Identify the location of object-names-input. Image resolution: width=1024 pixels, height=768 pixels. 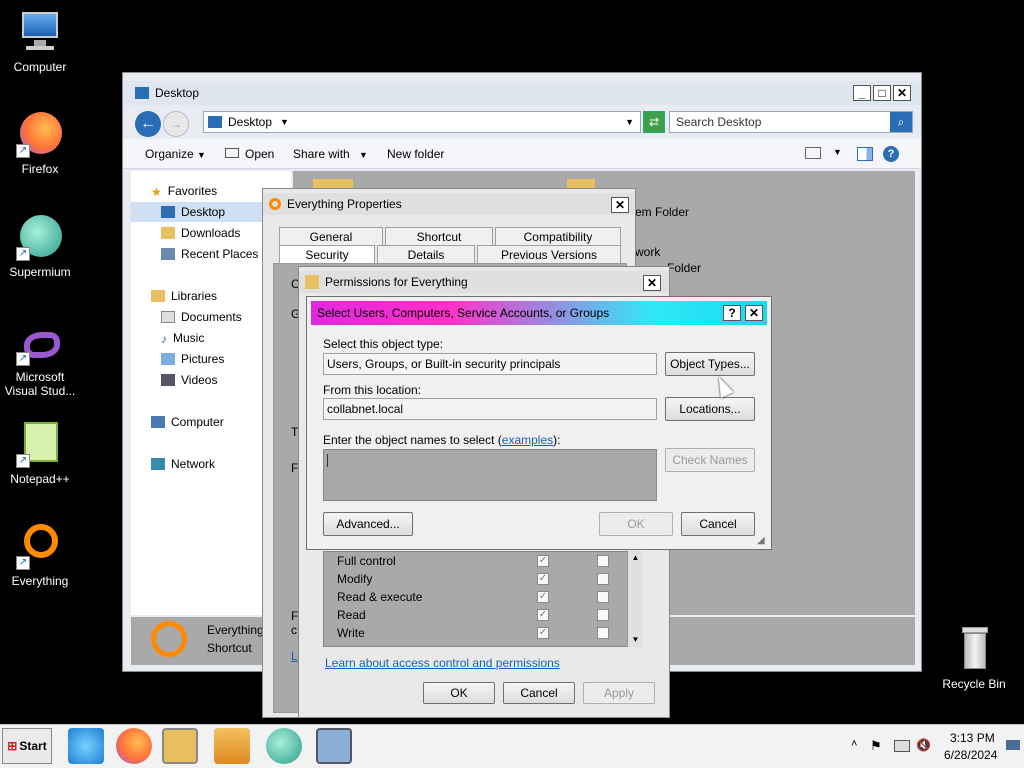
(490, 475).